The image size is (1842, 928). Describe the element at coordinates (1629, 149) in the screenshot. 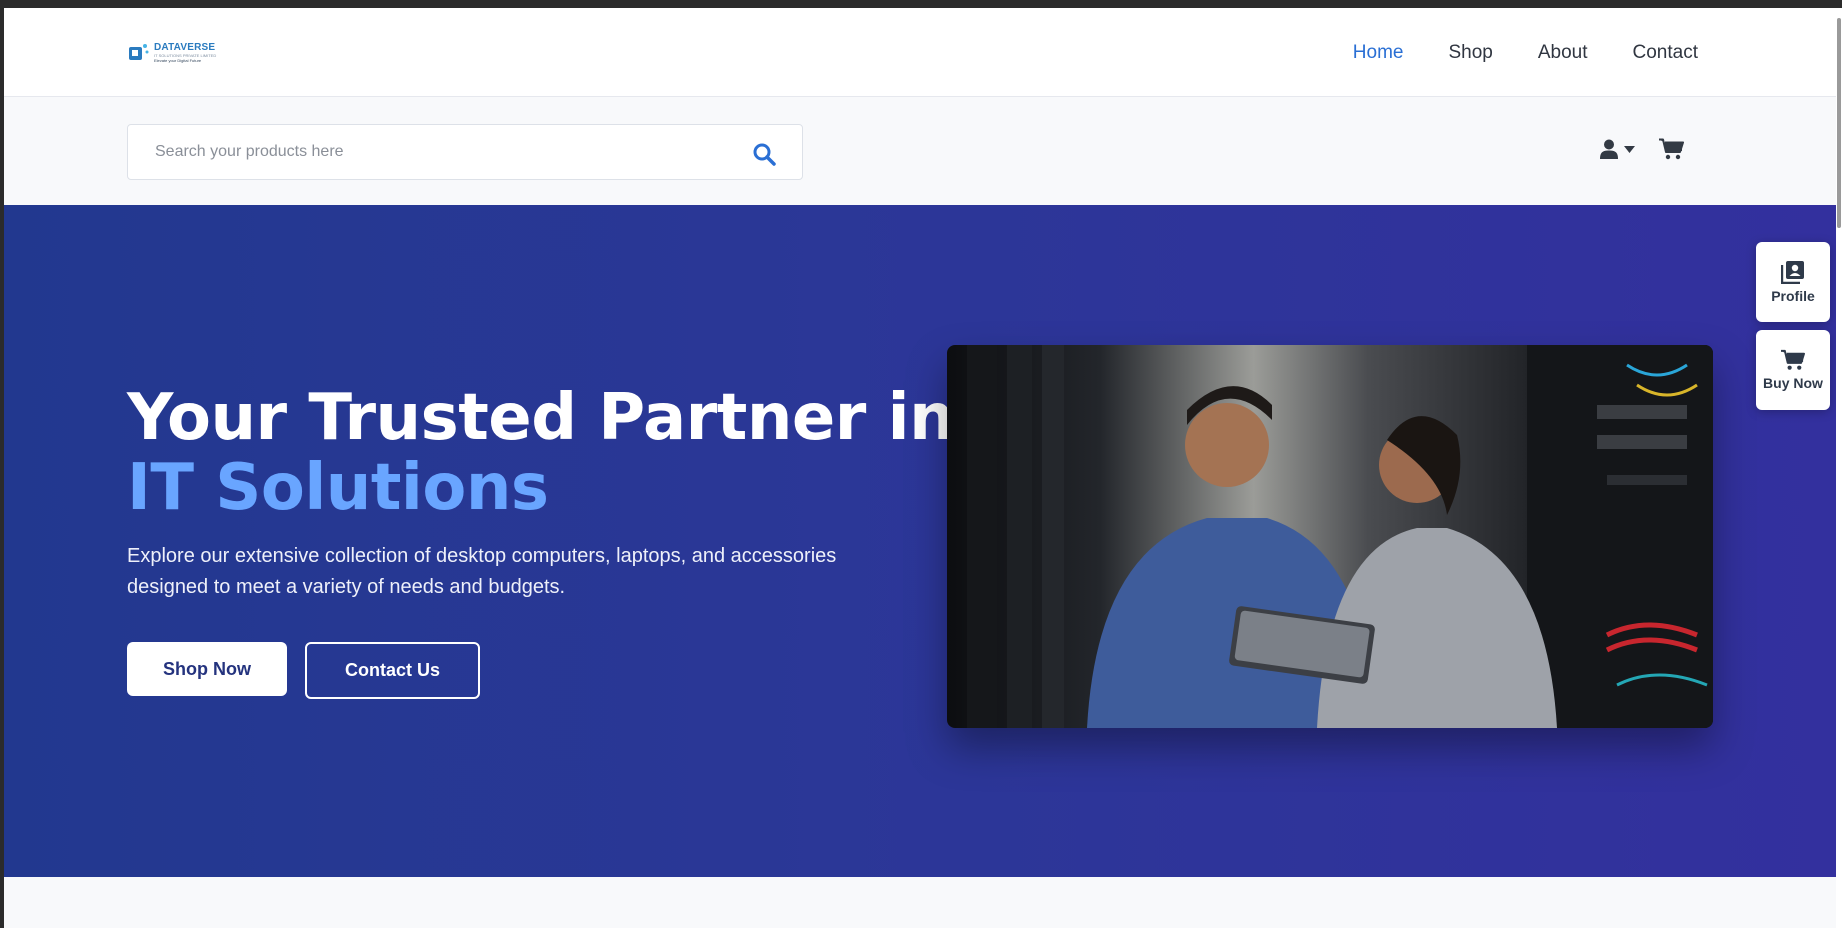

I see `caret-down-icon` at that location.